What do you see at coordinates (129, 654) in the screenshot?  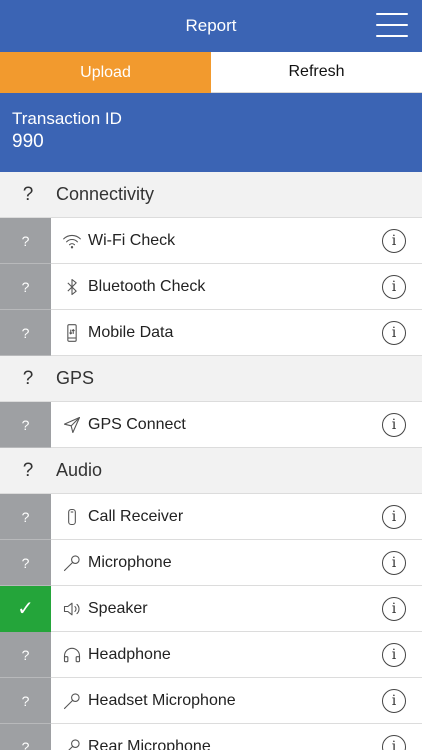 I see `test-label: Headphone` at bounding box center [129, 654].